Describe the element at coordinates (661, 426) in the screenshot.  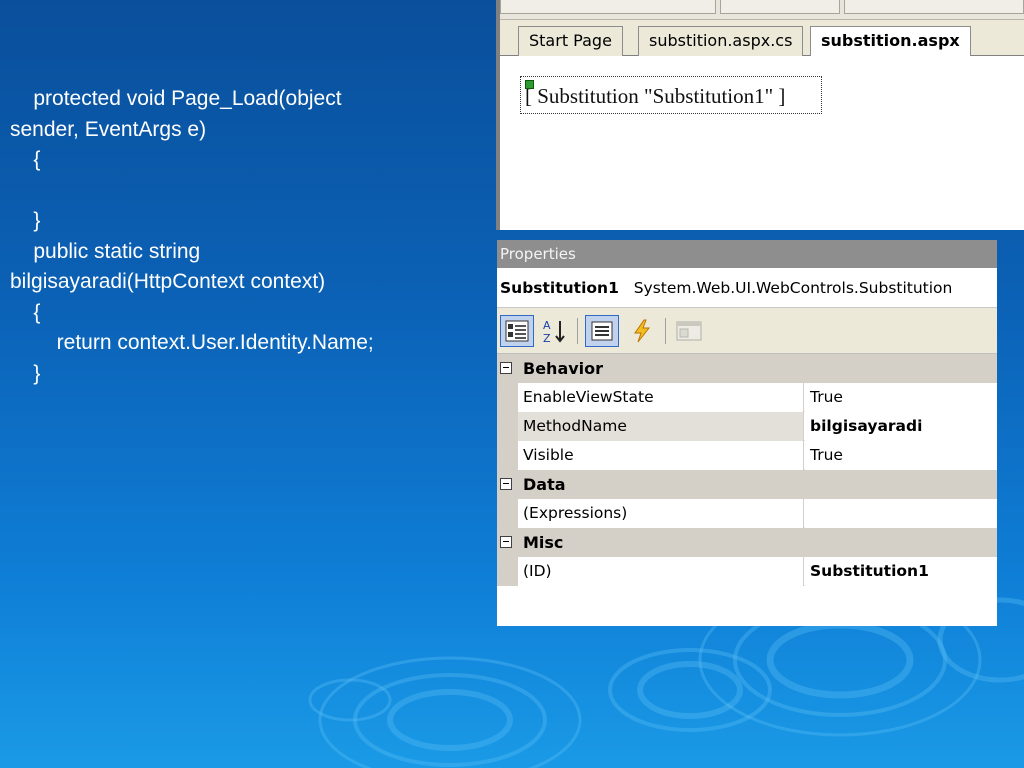
I see `property-name: MethodName` at that location.